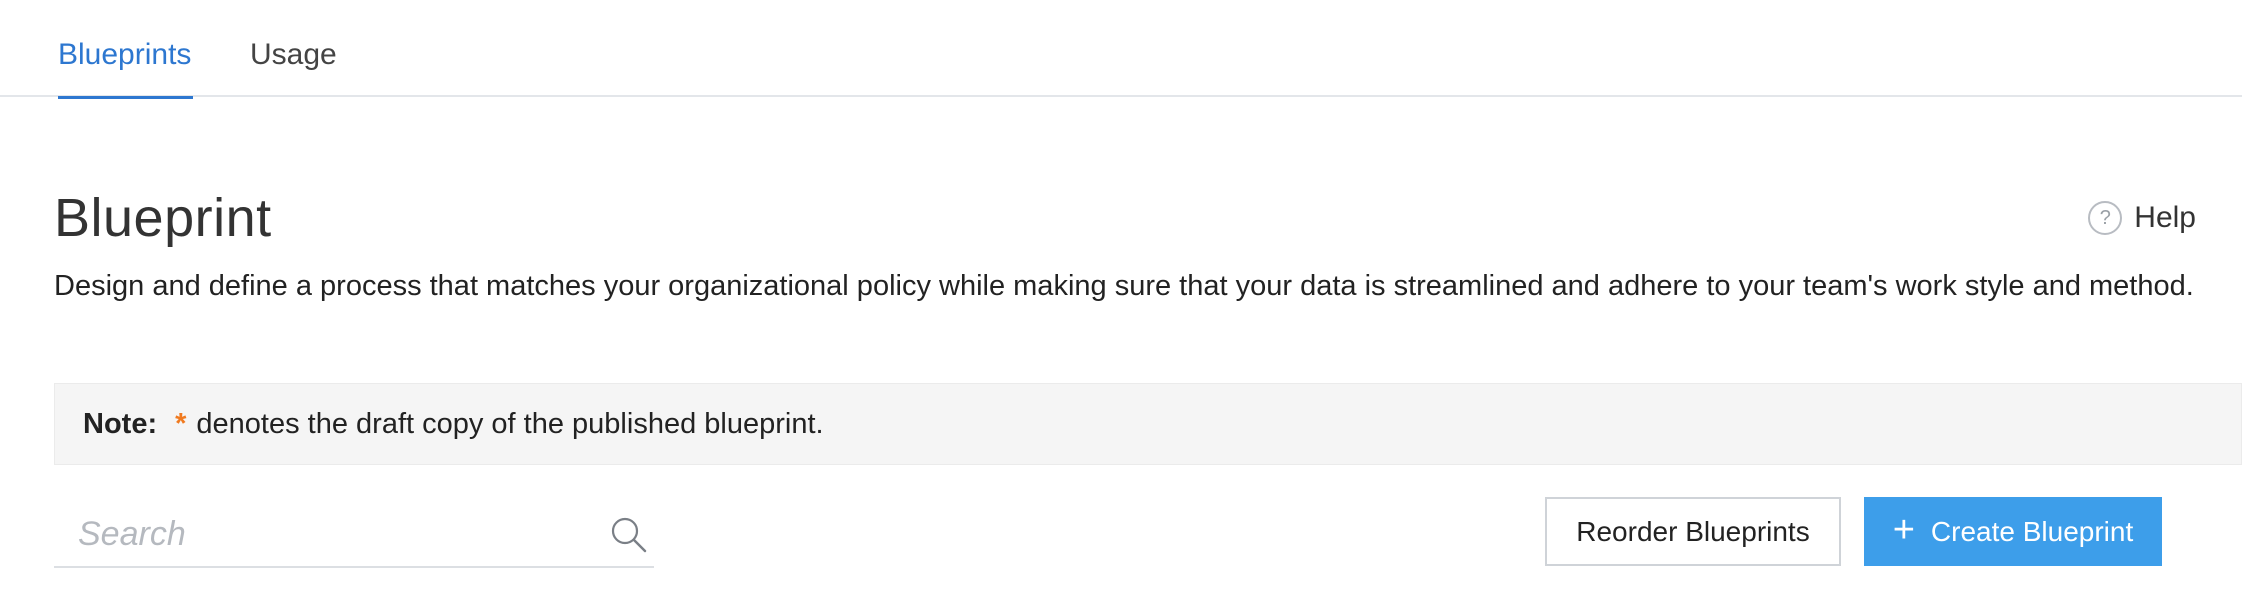  Describe the element at coordinates (2105, 218) in the screenshot. I see `question-circle-icon: ?` at that location.